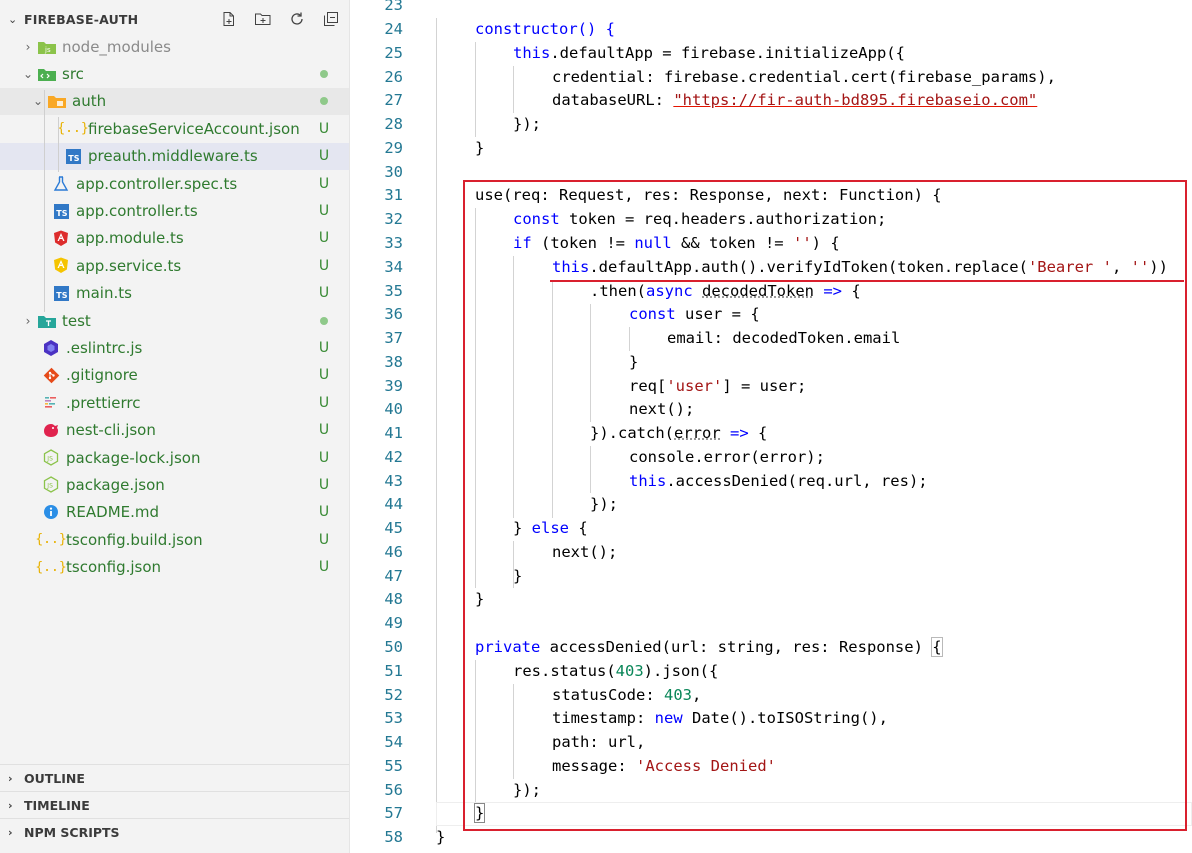 This screenshot has height=853, width=1192. What do you see at coordinates (174, 347) in the screenshot?
I see `tree-item-eslintrc: .eslintrc.js U` at bounding box center [174, 347].